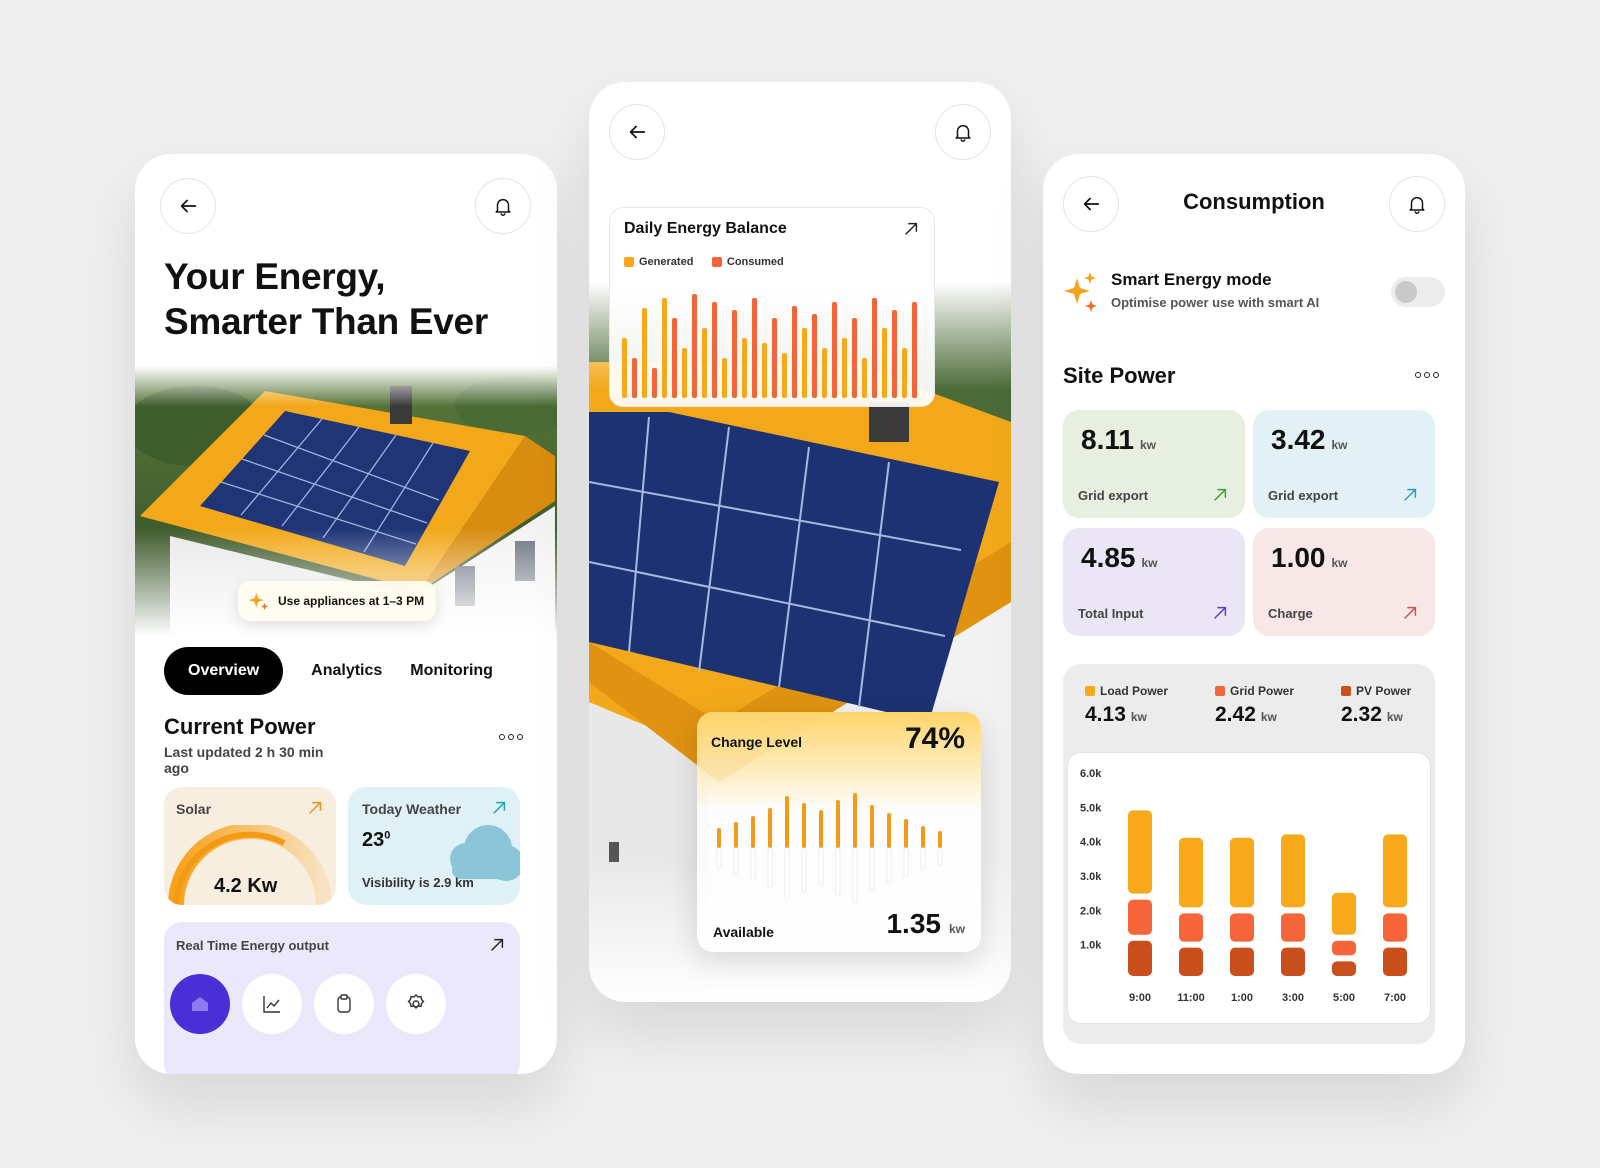  I want to click on nav-home, so click(200, 1004).